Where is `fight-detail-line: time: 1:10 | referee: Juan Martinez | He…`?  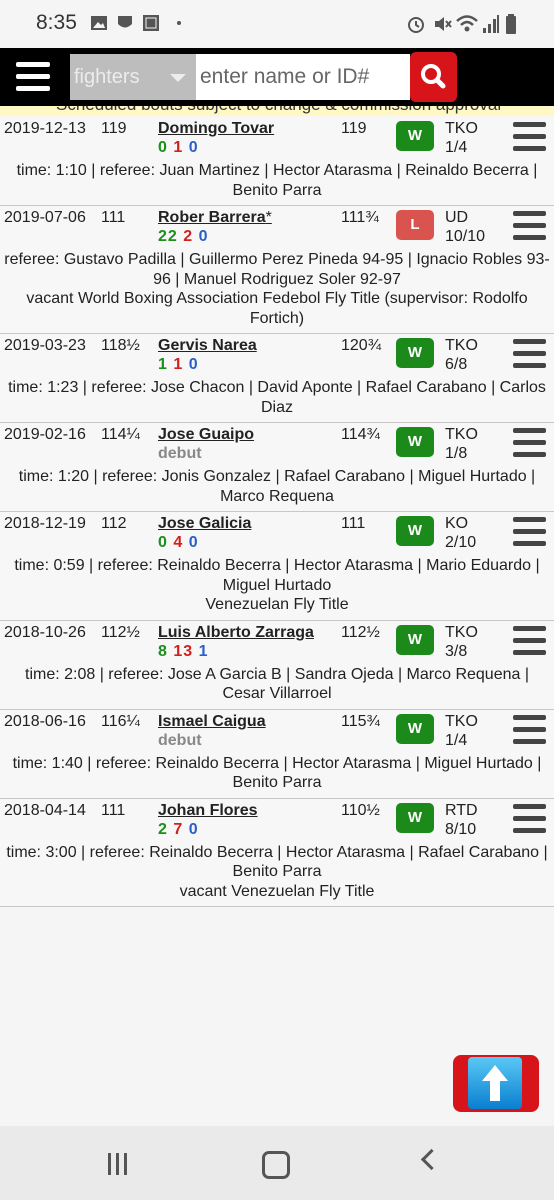 fight-detail-line: time: 1:10 | referee: Juan Martinez | He… is located at coordinates (277, 180).